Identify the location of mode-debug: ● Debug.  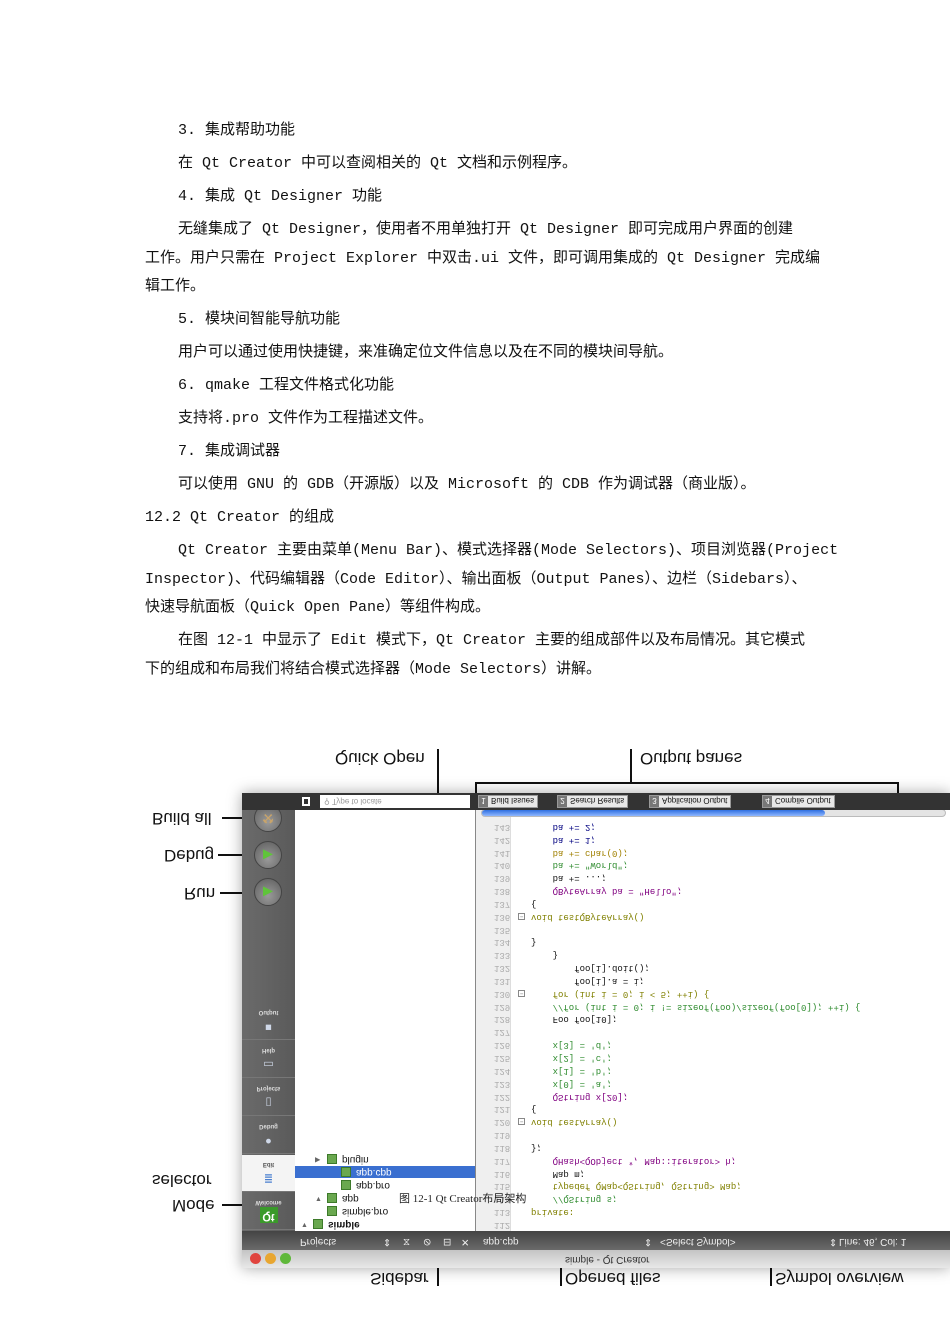
(268, 1135).